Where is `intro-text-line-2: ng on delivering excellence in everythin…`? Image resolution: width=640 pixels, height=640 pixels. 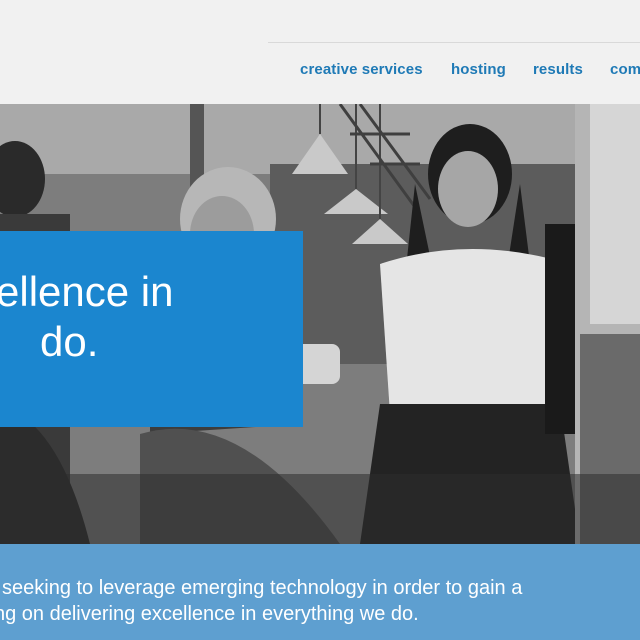 intro-text-line-2: ng on delivering excellence in everythin… is located at coordinates (209, 614).